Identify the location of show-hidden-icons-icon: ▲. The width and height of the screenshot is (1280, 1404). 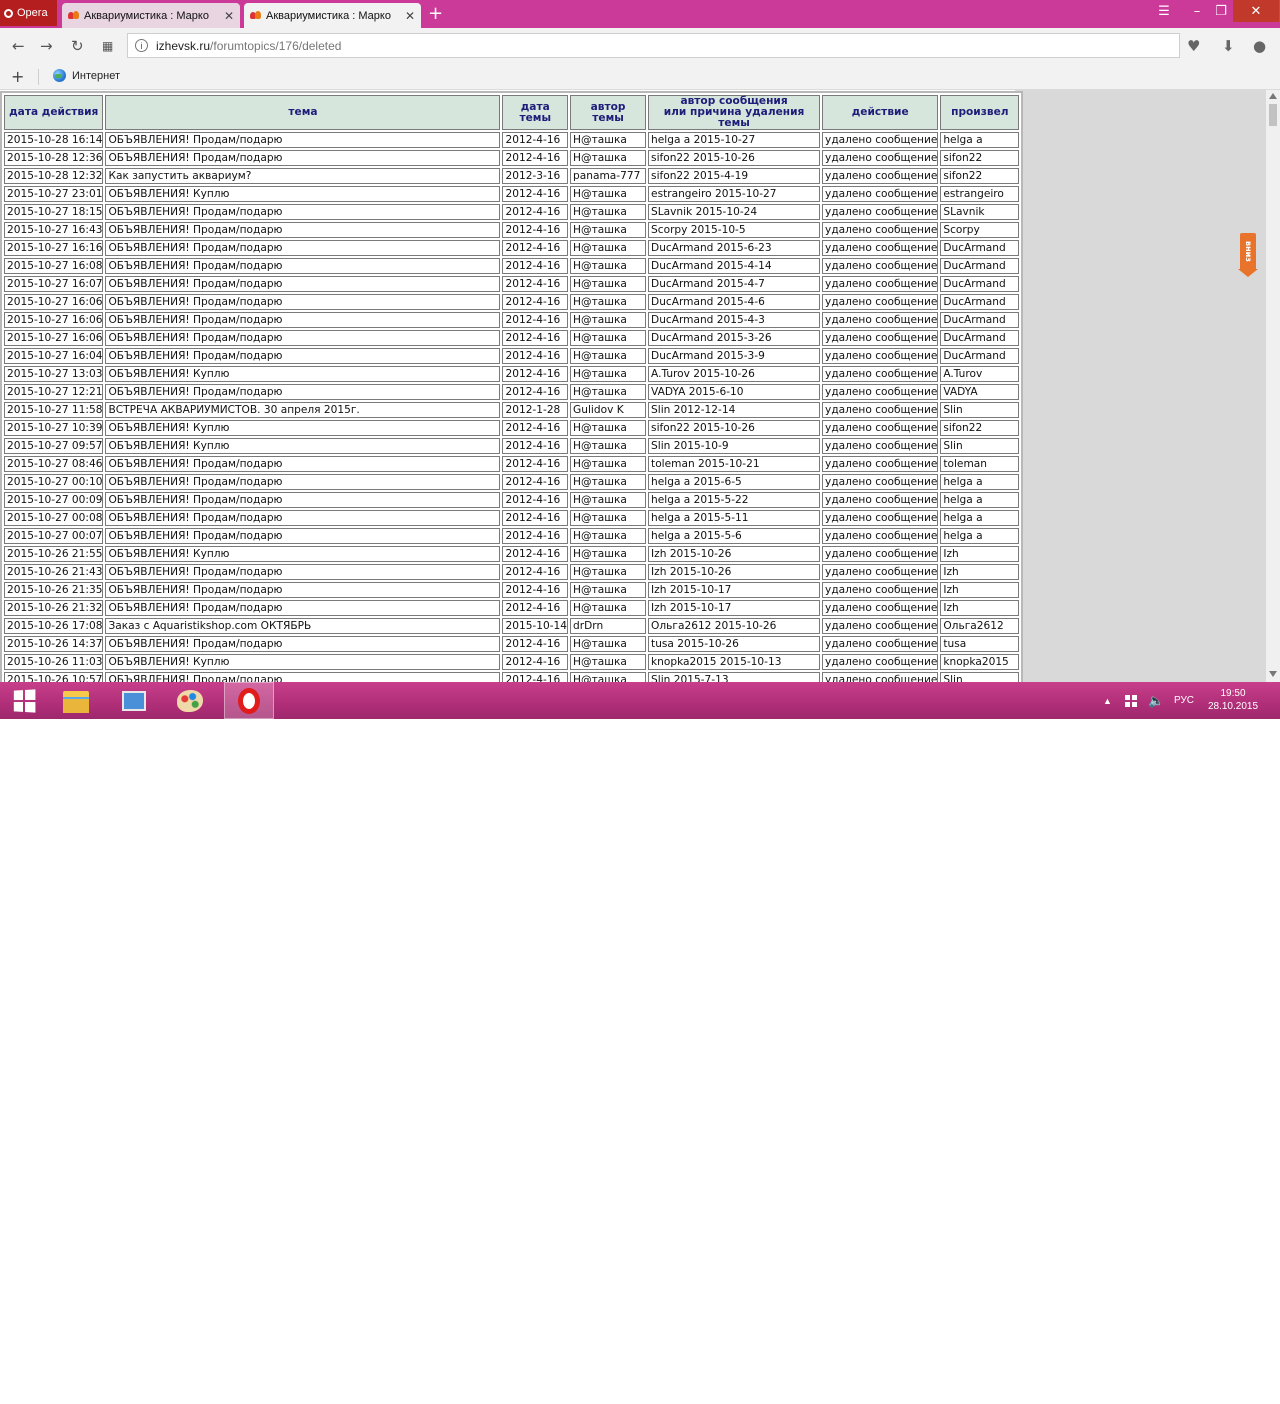
(1107, 700).